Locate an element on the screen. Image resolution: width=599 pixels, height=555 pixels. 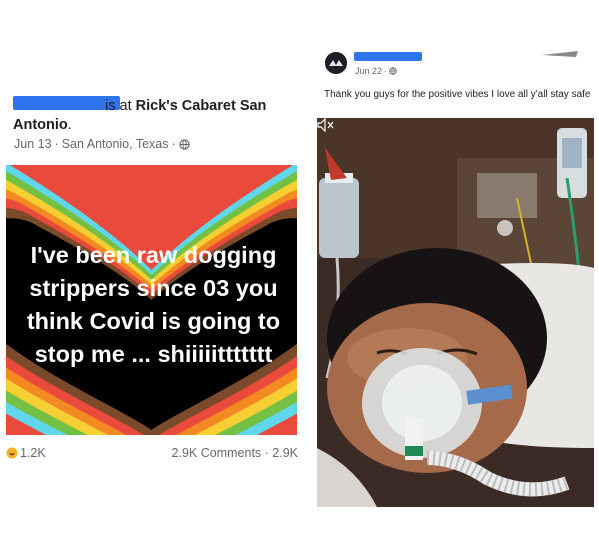
comment-share-stats: 2.9K Comments · 2.9K is located at coordinates (235, 453).